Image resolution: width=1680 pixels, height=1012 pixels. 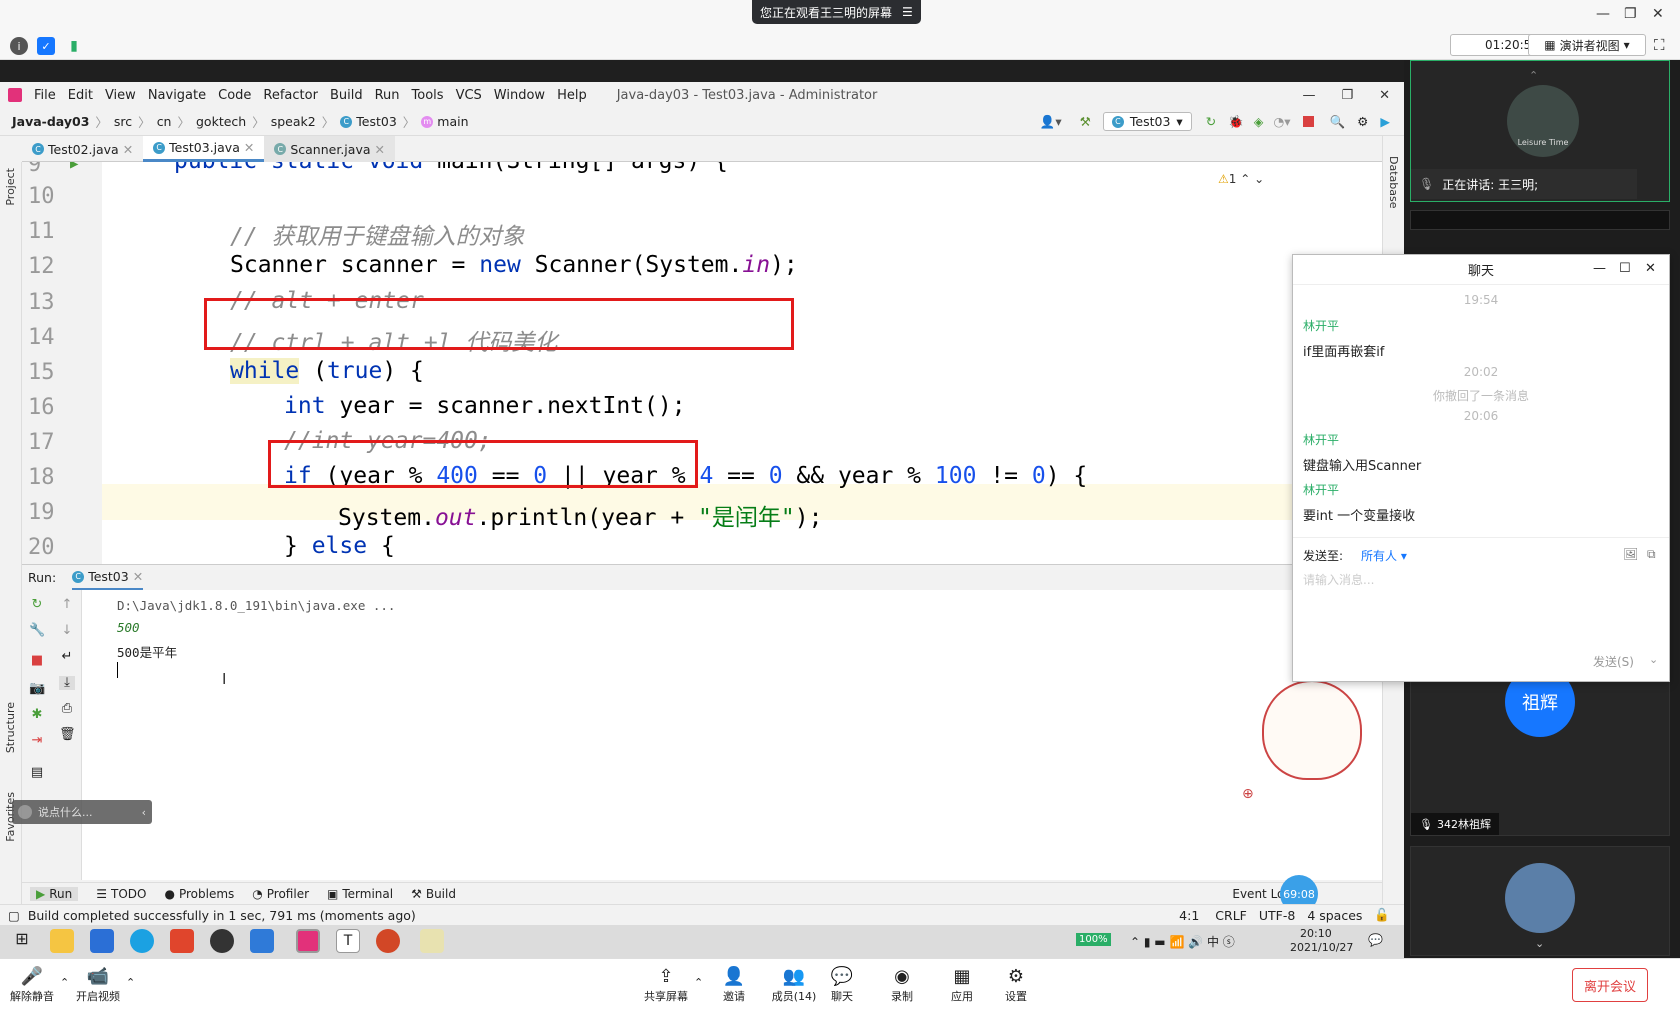 I want to click on meeting-app-icon, so click(x=262, y=941).